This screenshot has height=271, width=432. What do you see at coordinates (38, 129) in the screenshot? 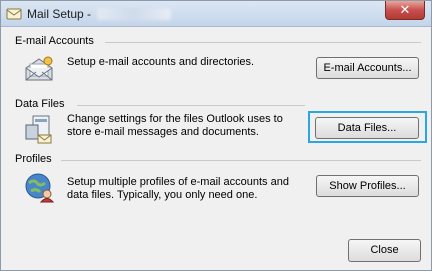
I see `data-files-icon` at bounding box center [38, 129].